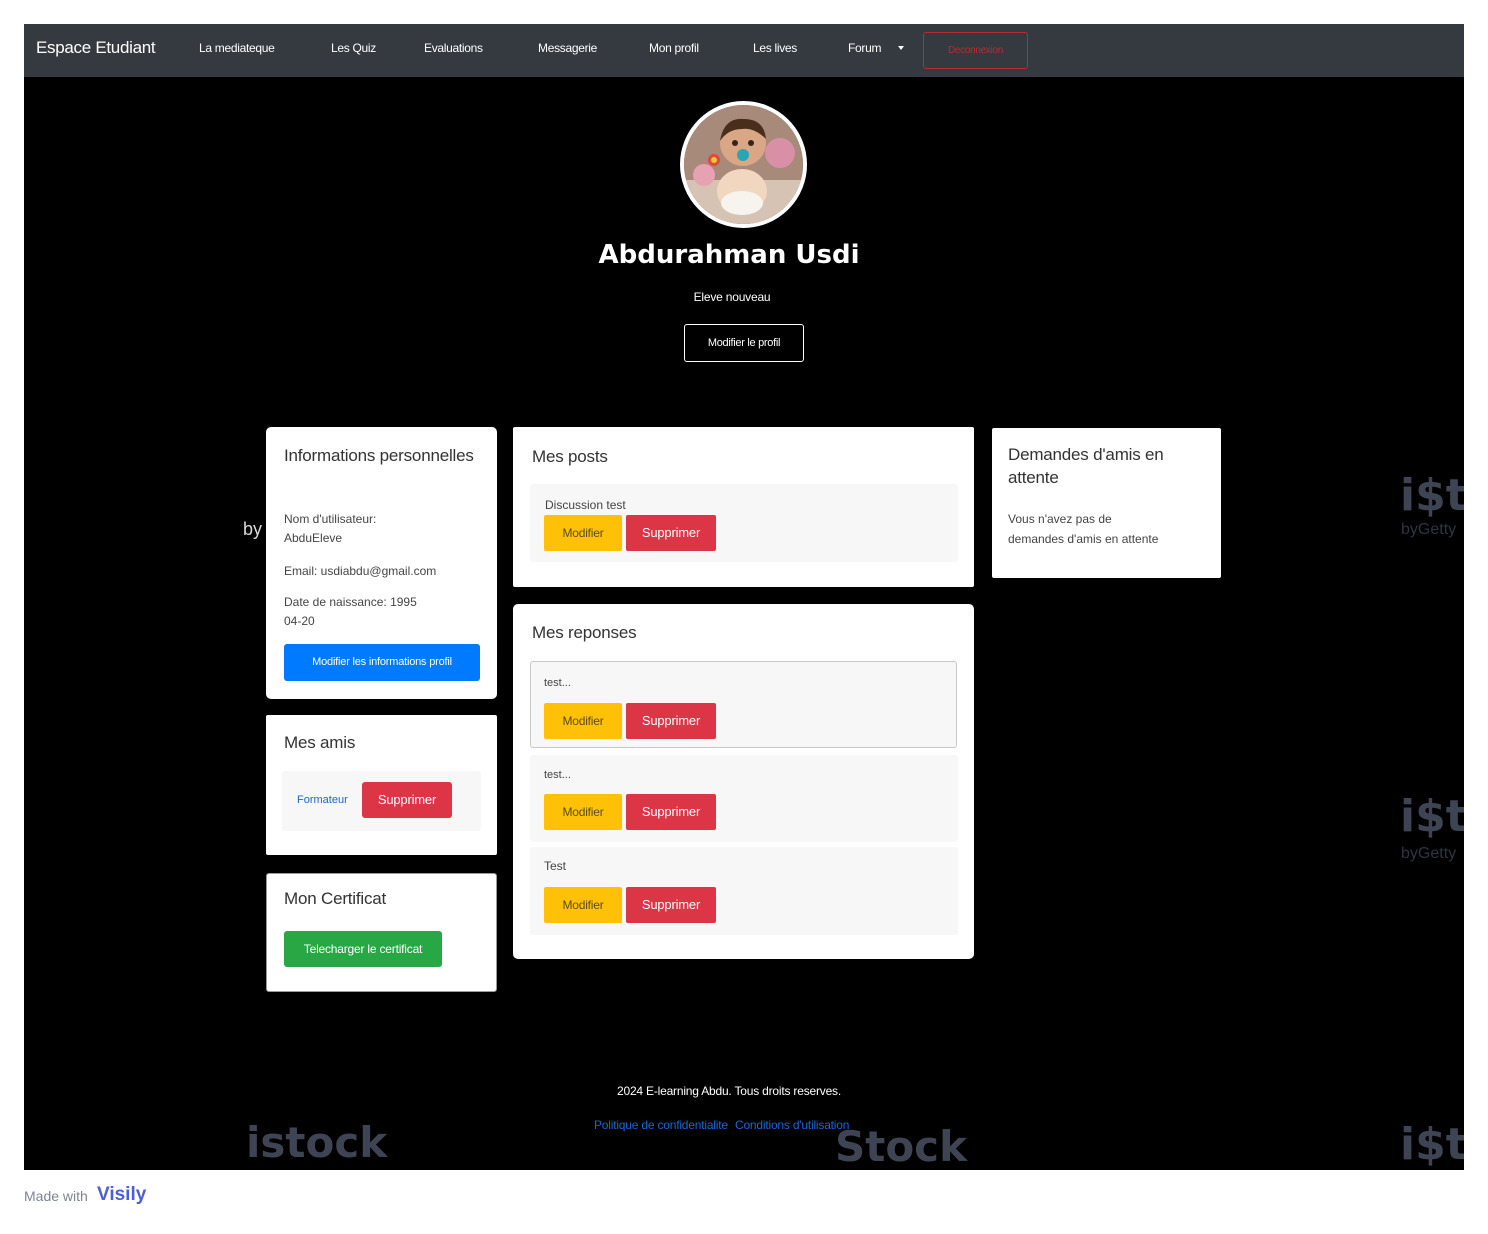 This screenshot has height=1234, width=1488. I want to click on friends-title: Mes amis, so click(320, 742).